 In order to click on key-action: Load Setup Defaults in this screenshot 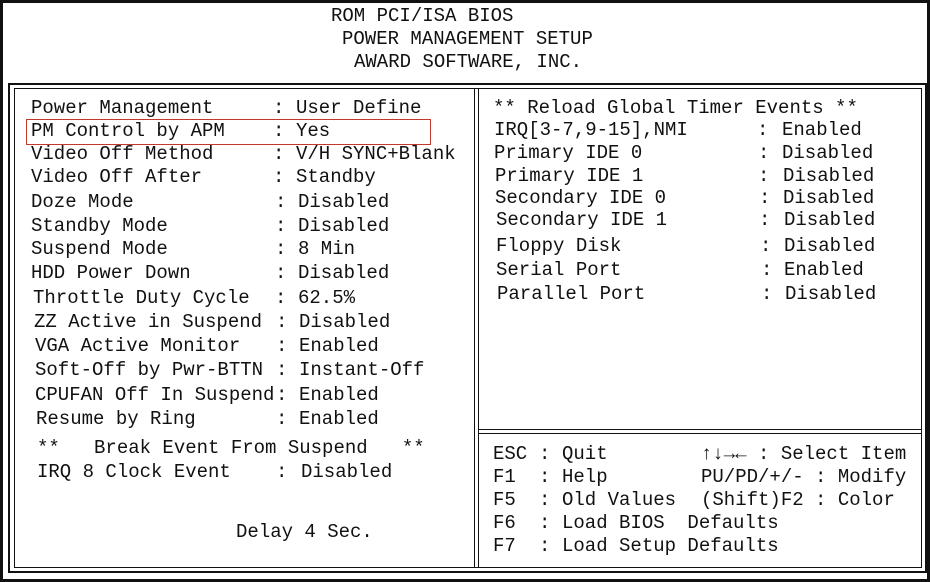, I will do `click(670, 546)`.